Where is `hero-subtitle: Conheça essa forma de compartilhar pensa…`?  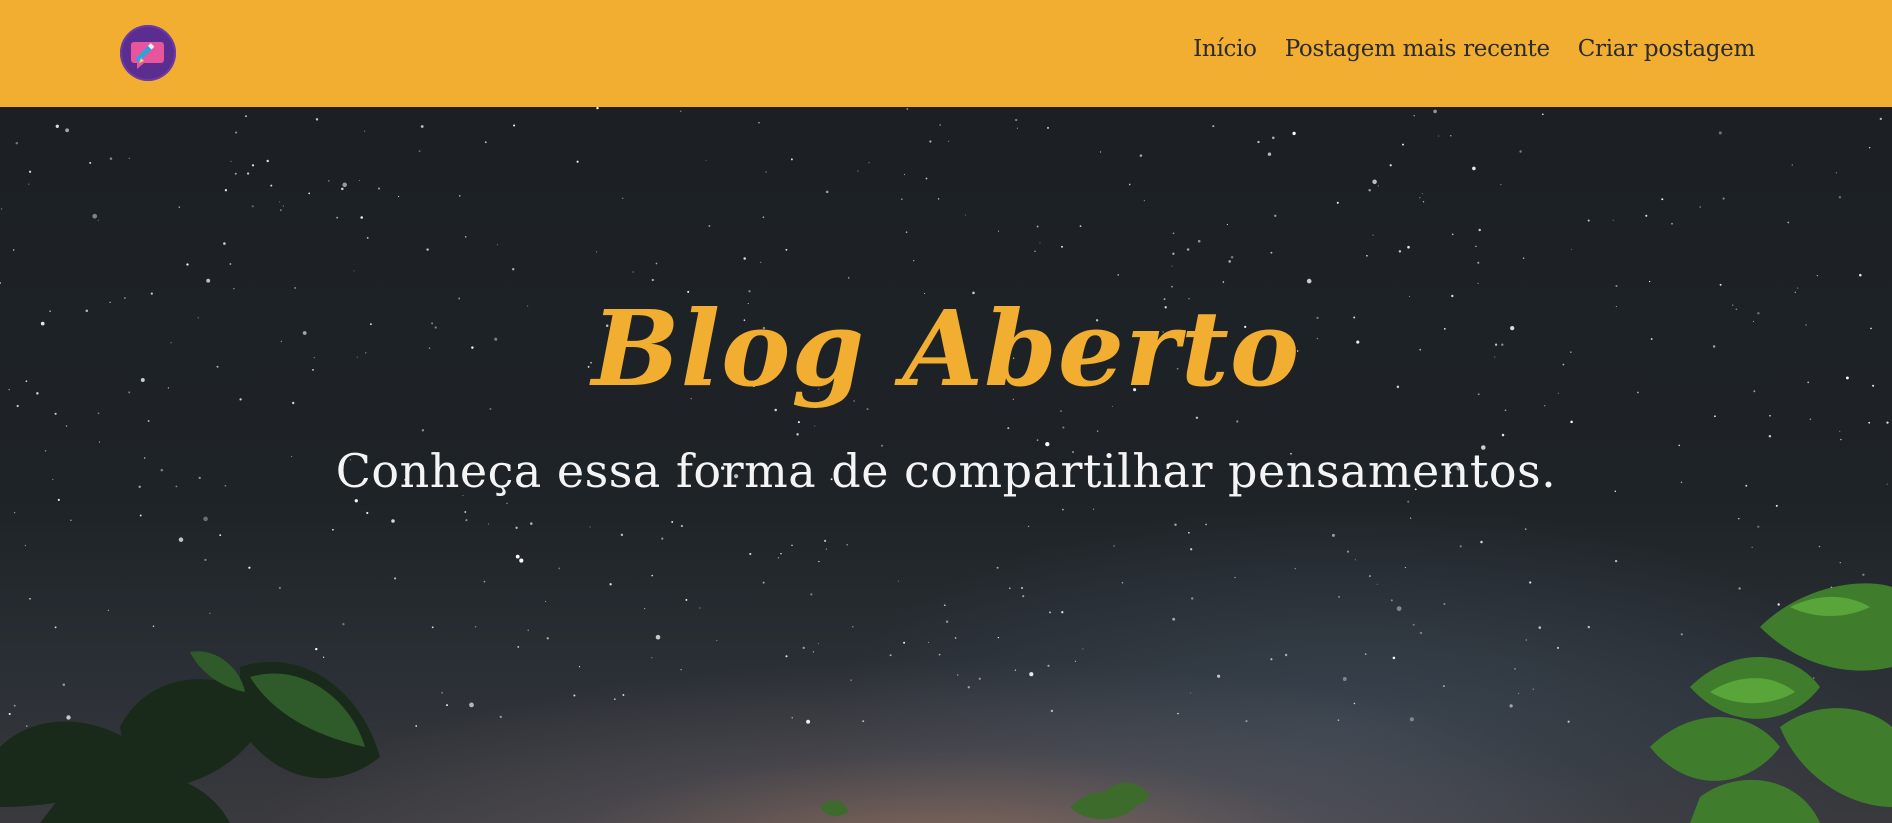 hero-subtitle: Conheça essa forma de compartilhar pensa… is located at coordinates (946, 471).